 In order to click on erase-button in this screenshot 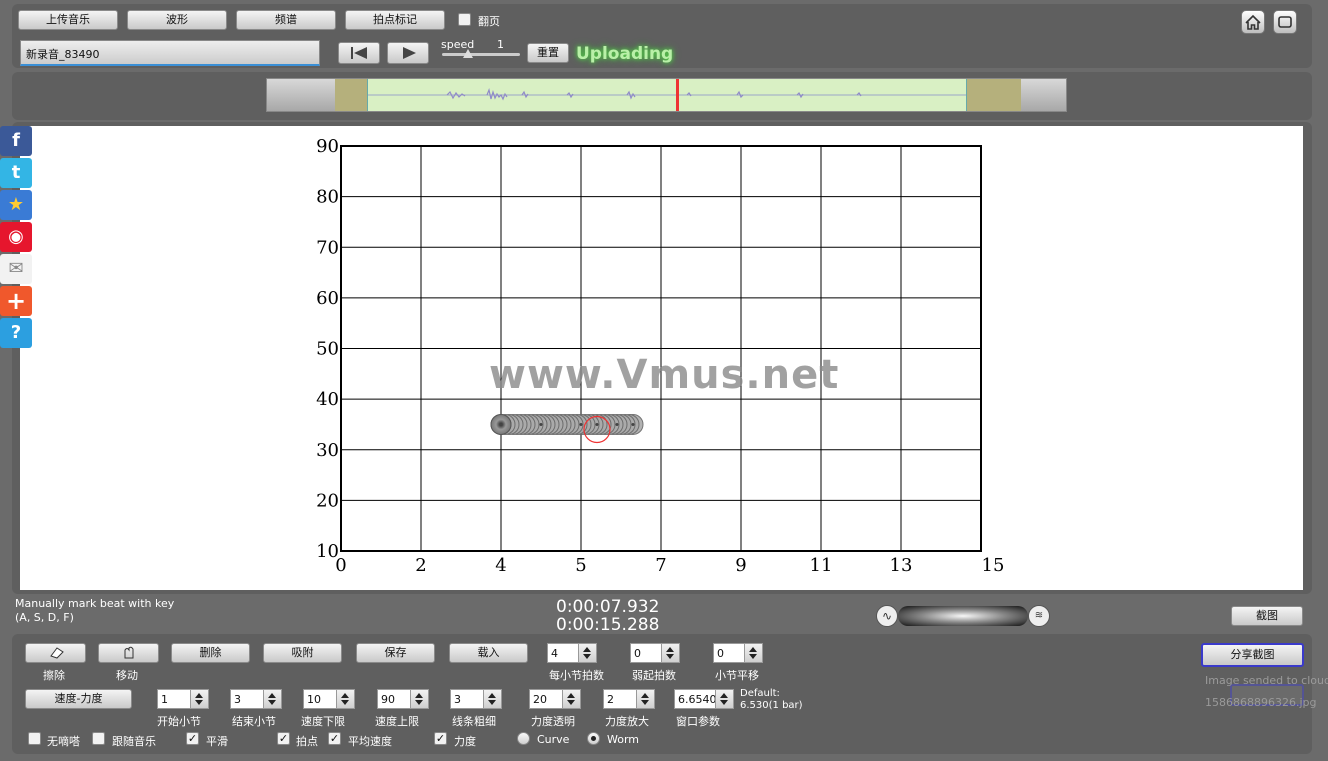, I will do `click(55, 653)`.